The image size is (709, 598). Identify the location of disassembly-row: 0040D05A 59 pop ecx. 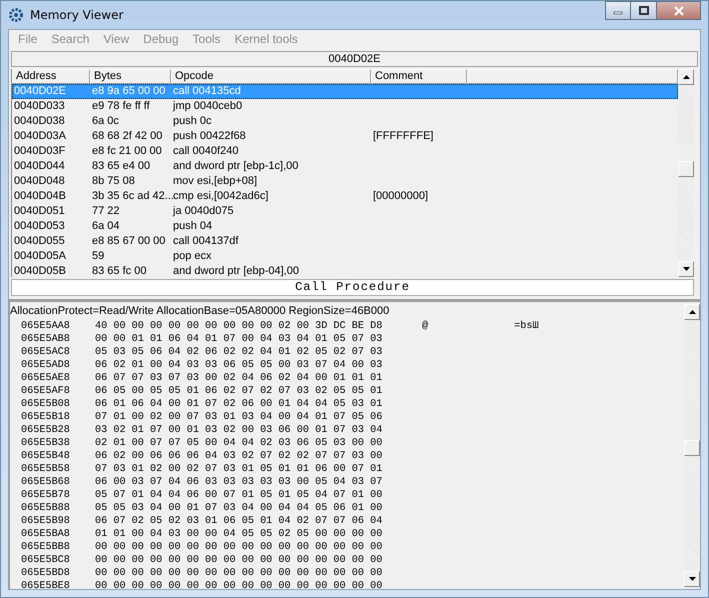
(345, 256).